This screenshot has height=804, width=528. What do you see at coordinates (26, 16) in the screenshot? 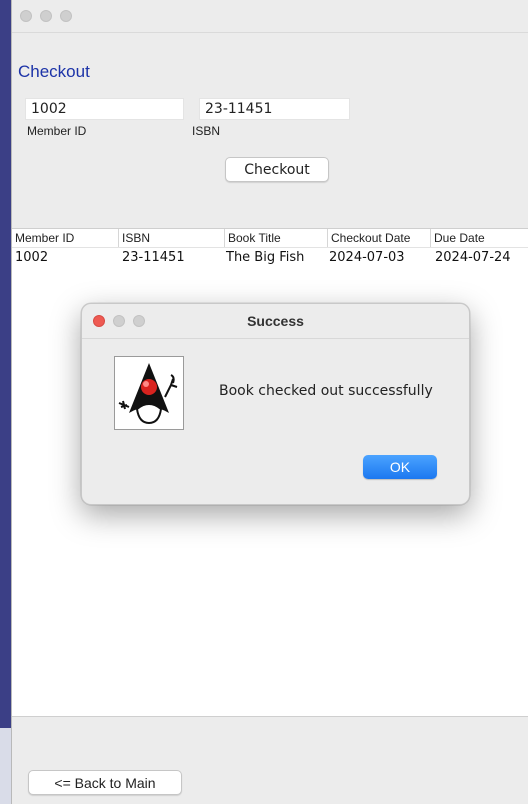
I see `close-window-button` at bounding box center [26, 16].